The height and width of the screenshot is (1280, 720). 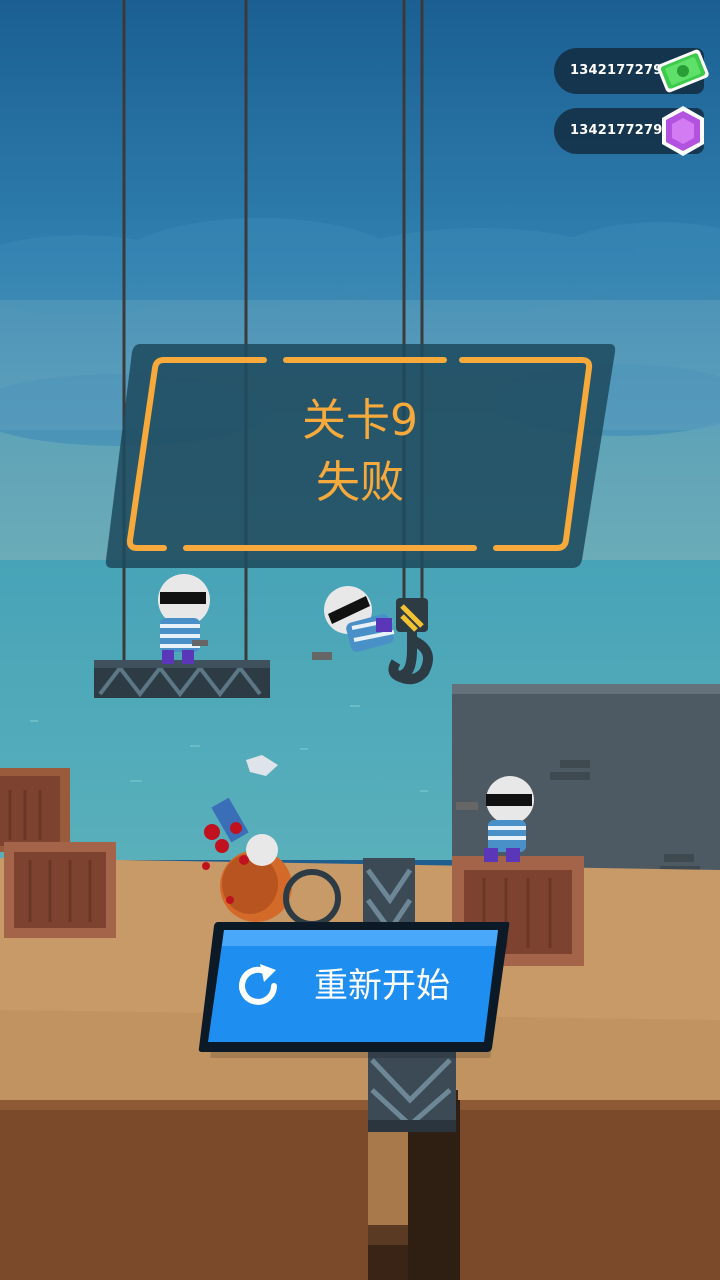 I want to click on level-status: 失败, so click(x=360, y=482).